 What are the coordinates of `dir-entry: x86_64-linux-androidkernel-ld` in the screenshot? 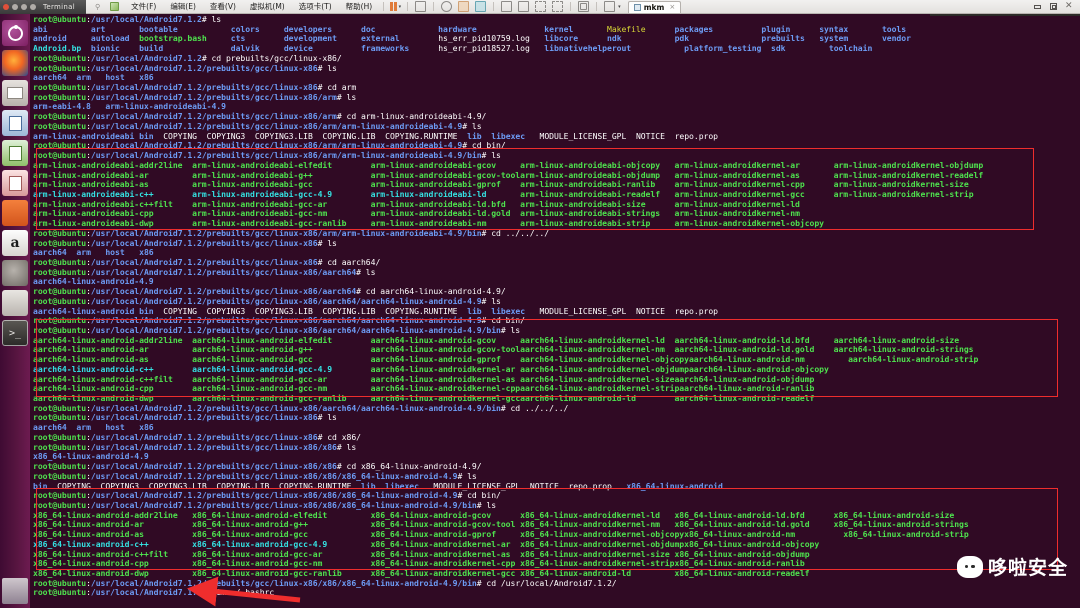 It's located at (590, 514).